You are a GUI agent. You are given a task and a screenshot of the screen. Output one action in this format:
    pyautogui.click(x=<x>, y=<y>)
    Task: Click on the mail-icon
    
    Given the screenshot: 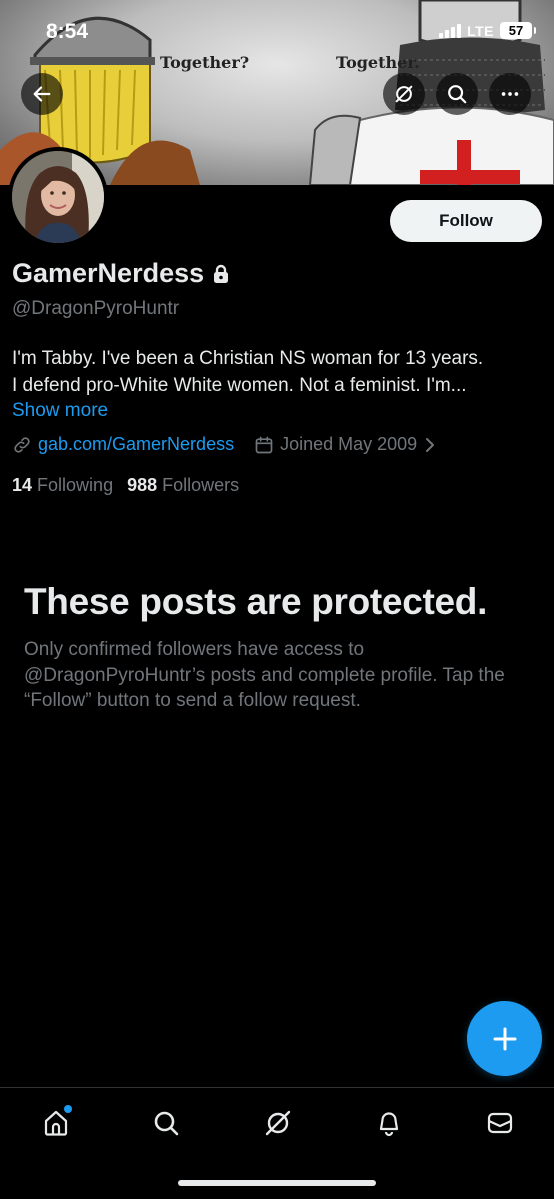 What is the action you would take?
    pyautogui.click(x=500, y=1123)
    